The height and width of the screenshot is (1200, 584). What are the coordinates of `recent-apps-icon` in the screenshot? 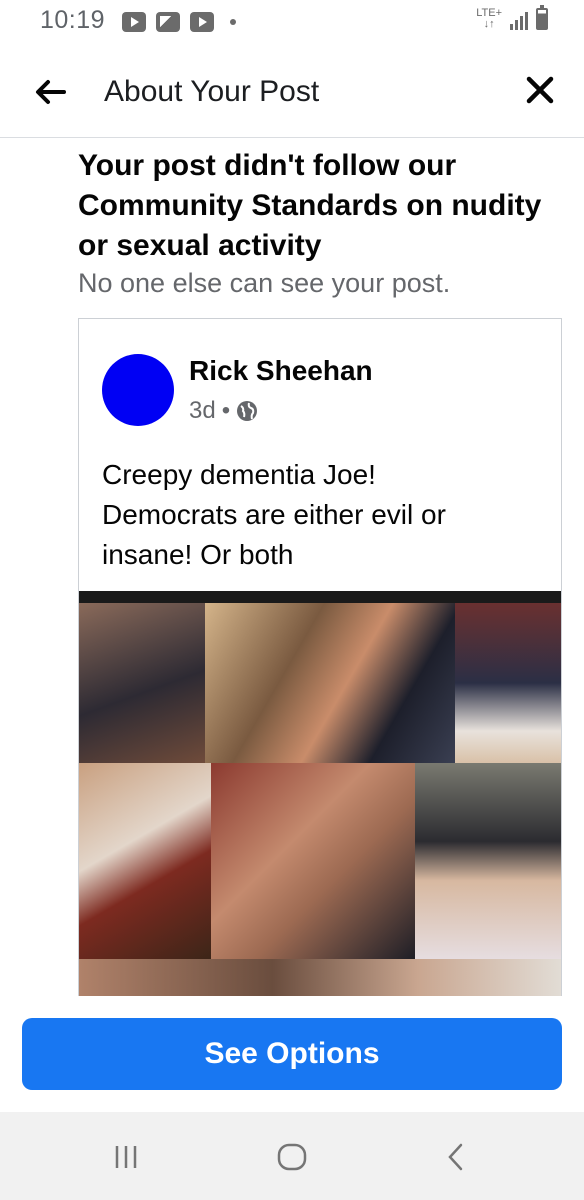 It's located at (126, 1157).